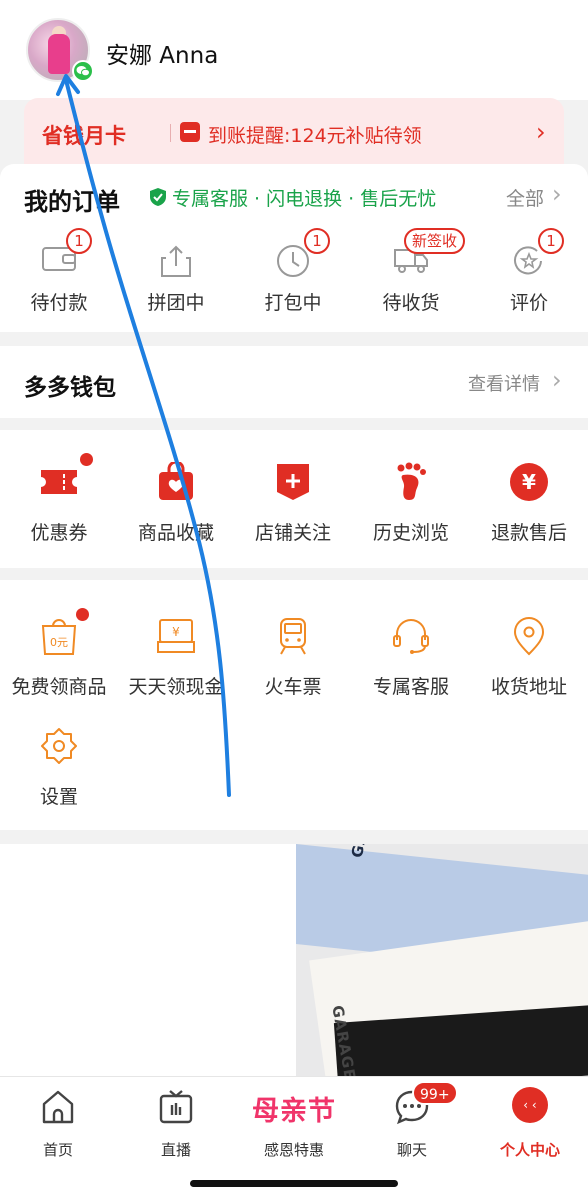 Image resolution: width=588 pixels, height=1200 pixels. What do you see at coordinates (170, 133) in the screenshot?
I see `divider` at bounding box center [170, 133].